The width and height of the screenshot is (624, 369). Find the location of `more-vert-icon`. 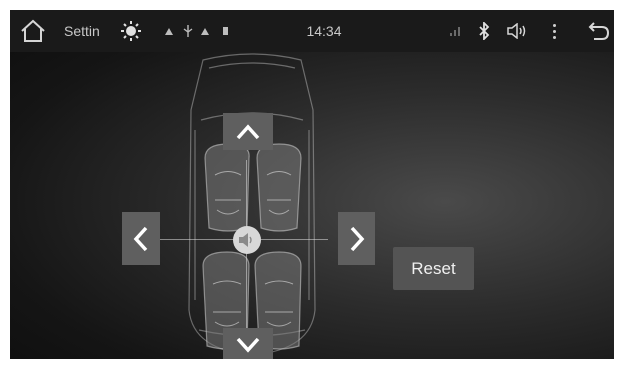

more-vert-icon is located at coordinates (554, 31).